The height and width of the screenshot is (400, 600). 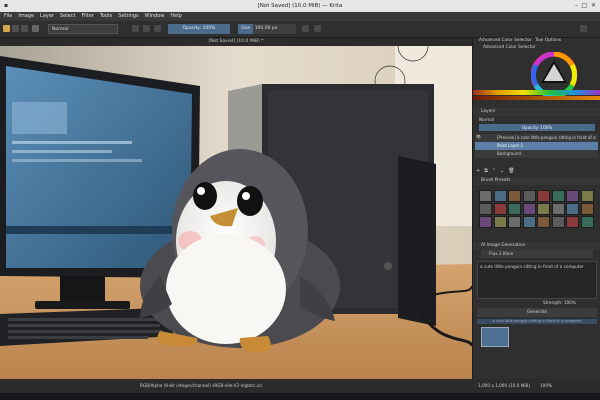 I want to click on history-thumbnail, so click(x=495, y=337).